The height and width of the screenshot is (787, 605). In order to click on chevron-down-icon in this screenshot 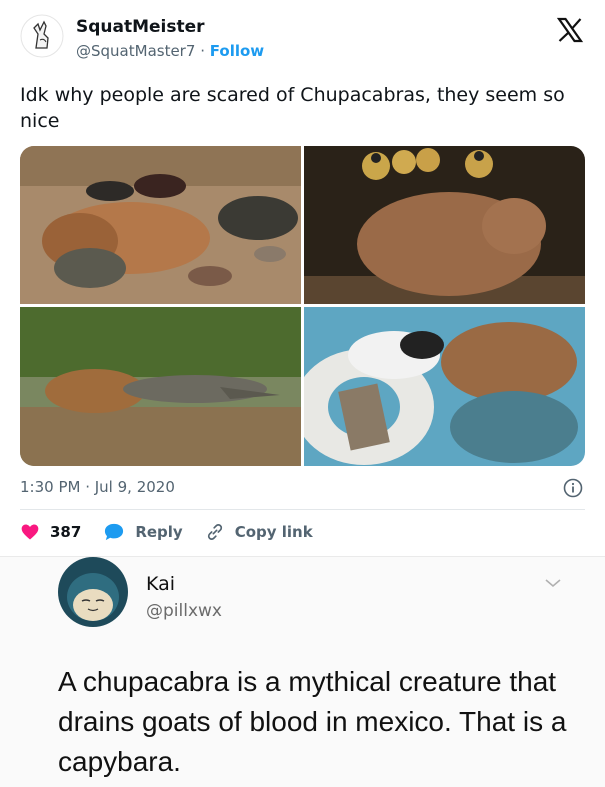, I will do `click(553, 582)`.